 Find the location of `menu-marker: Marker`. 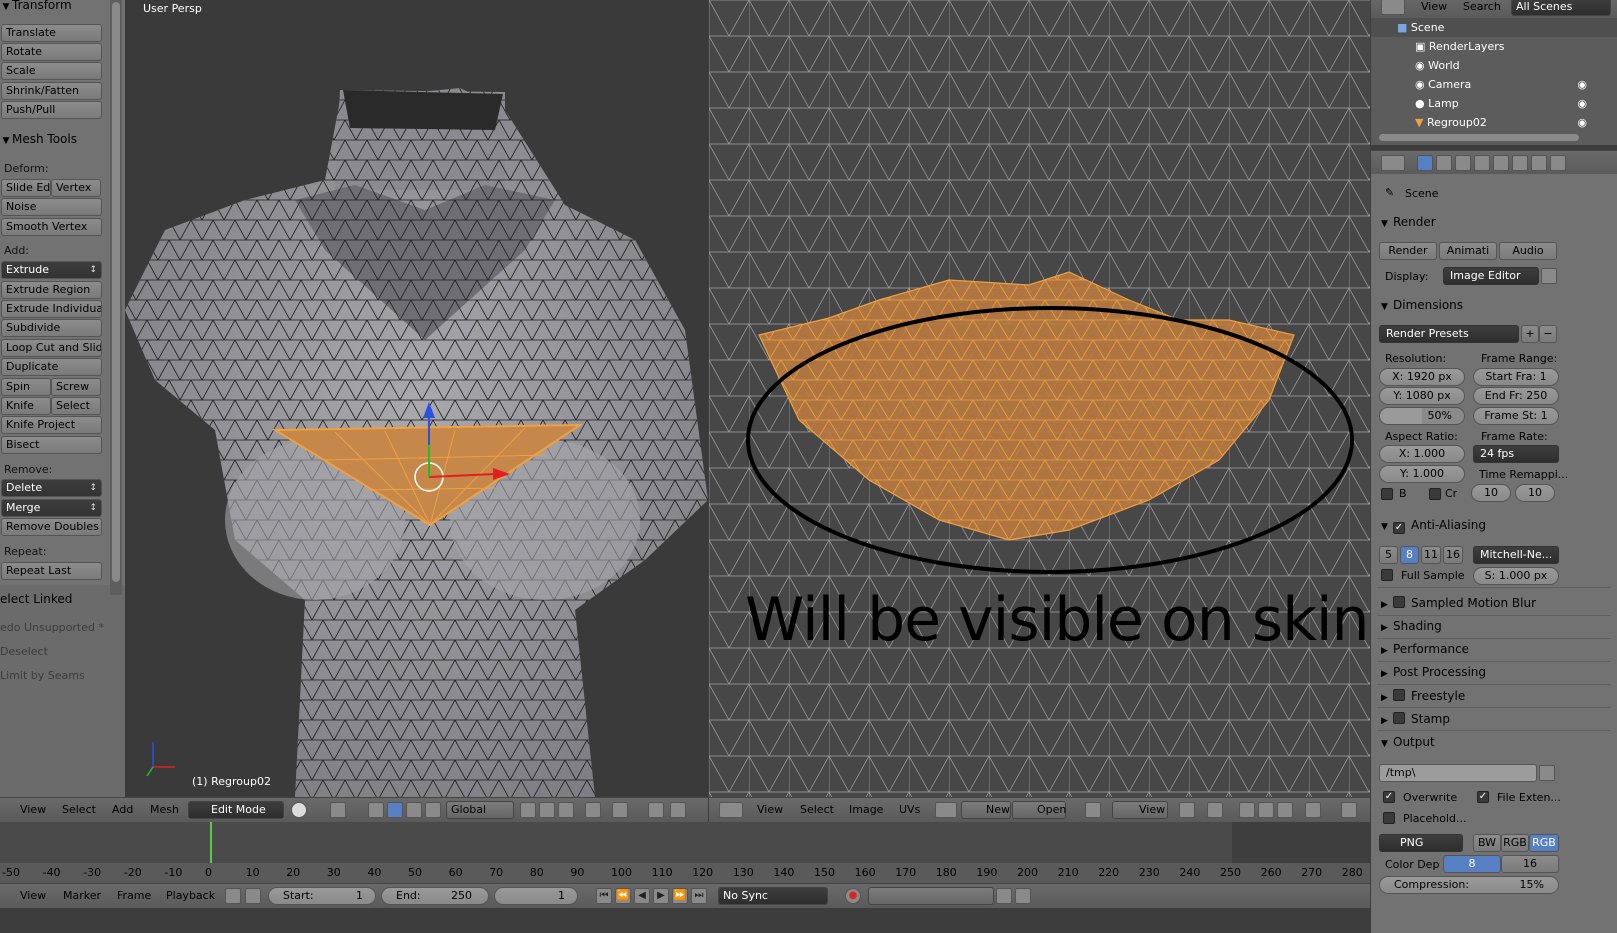

menu-marker: Marker is located at coordinates (82, 895).